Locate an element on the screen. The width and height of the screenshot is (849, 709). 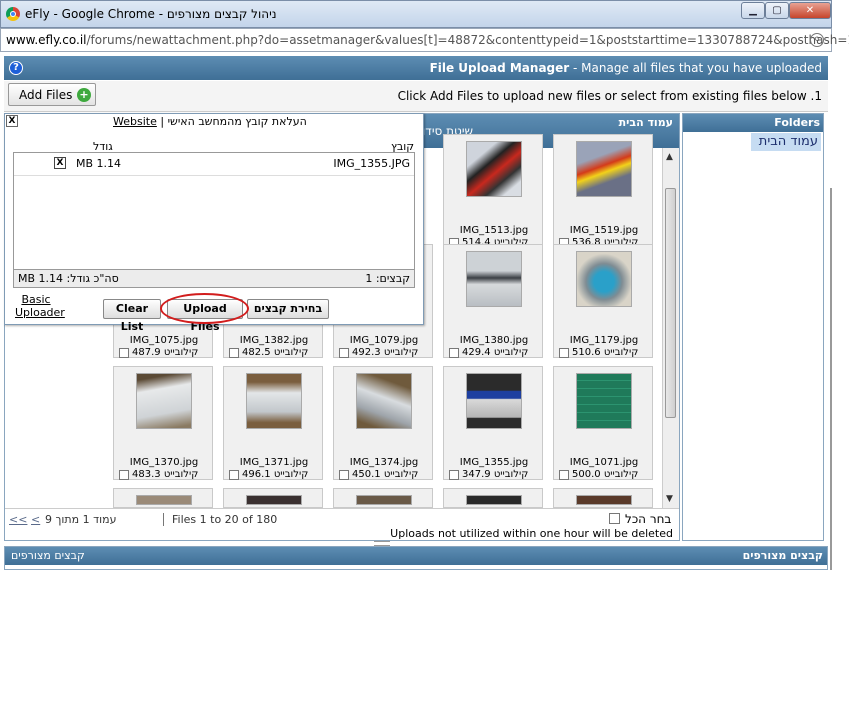
file-name: IMG_1071.jpg is located at coordinates (604, 462).